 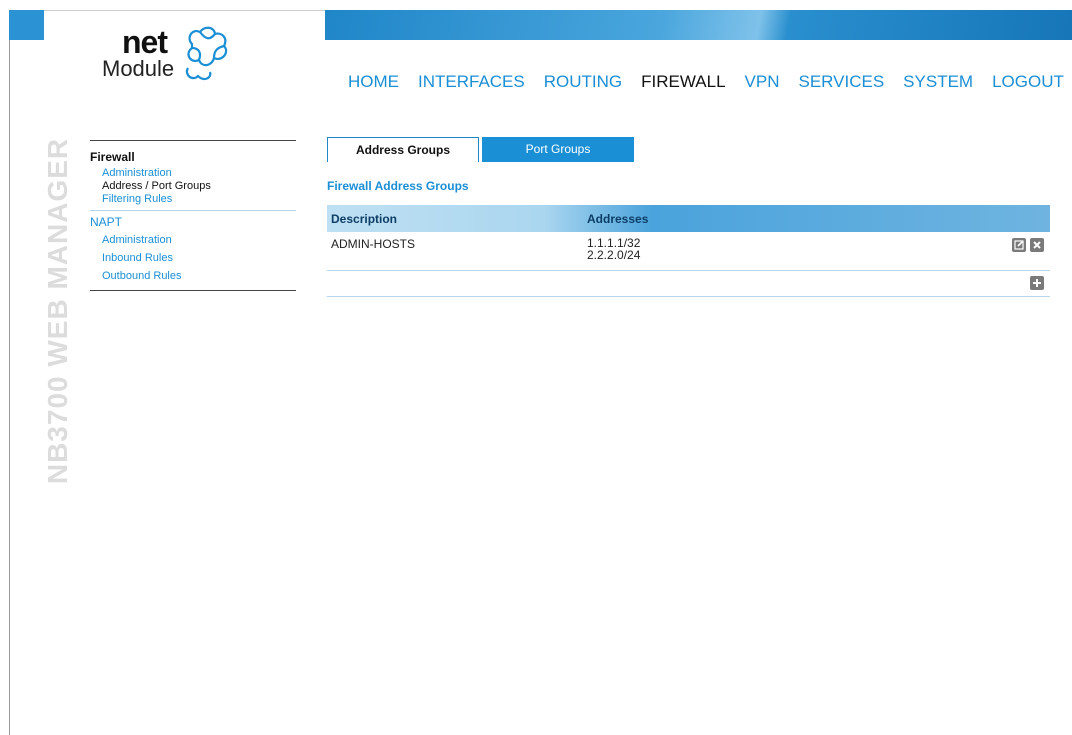 I want to click on sidebar-item-firewall-administration: Administration, so click(x=193, y=173).